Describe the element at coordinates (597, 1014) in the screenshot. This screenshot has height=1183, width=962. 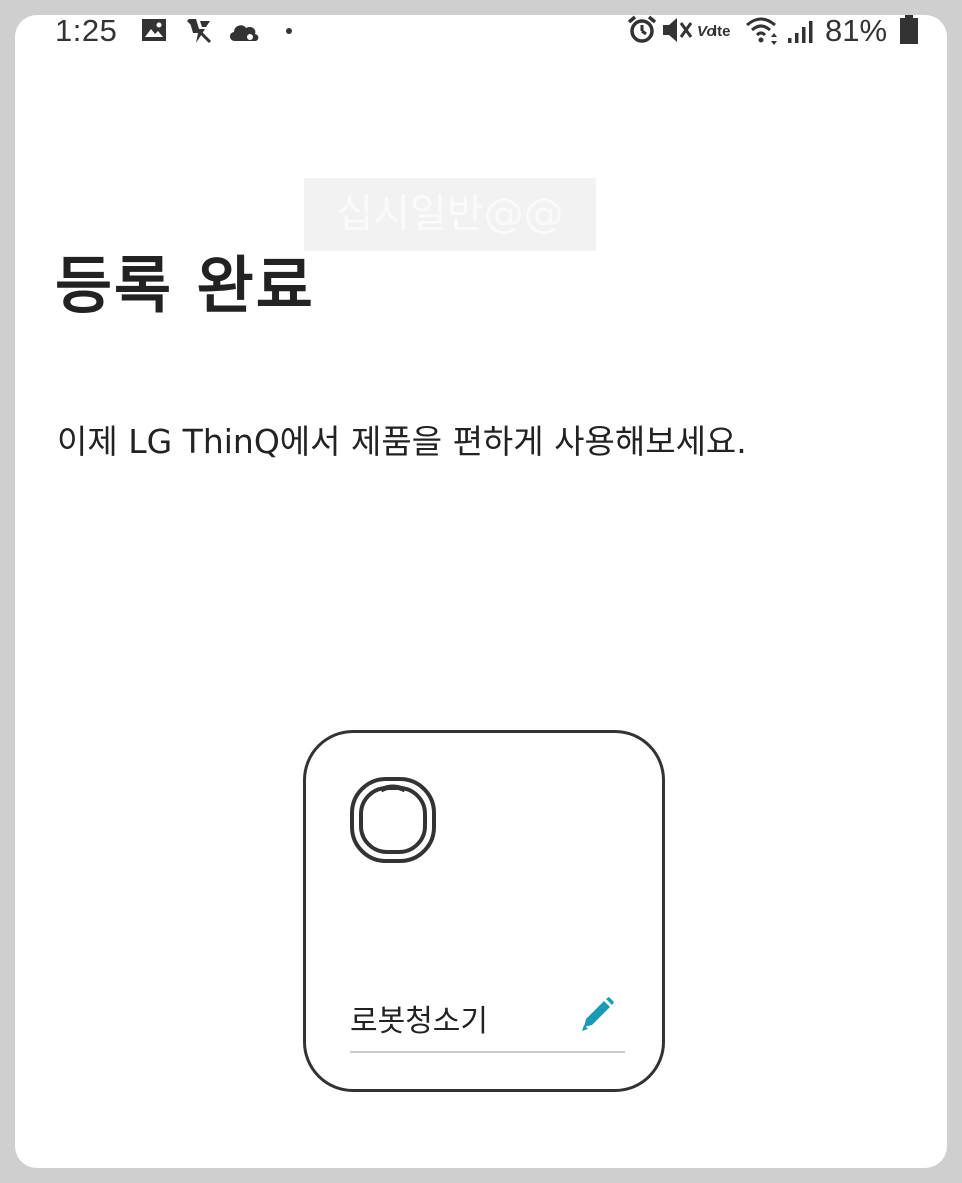
I see `pencil-icon` at that location.